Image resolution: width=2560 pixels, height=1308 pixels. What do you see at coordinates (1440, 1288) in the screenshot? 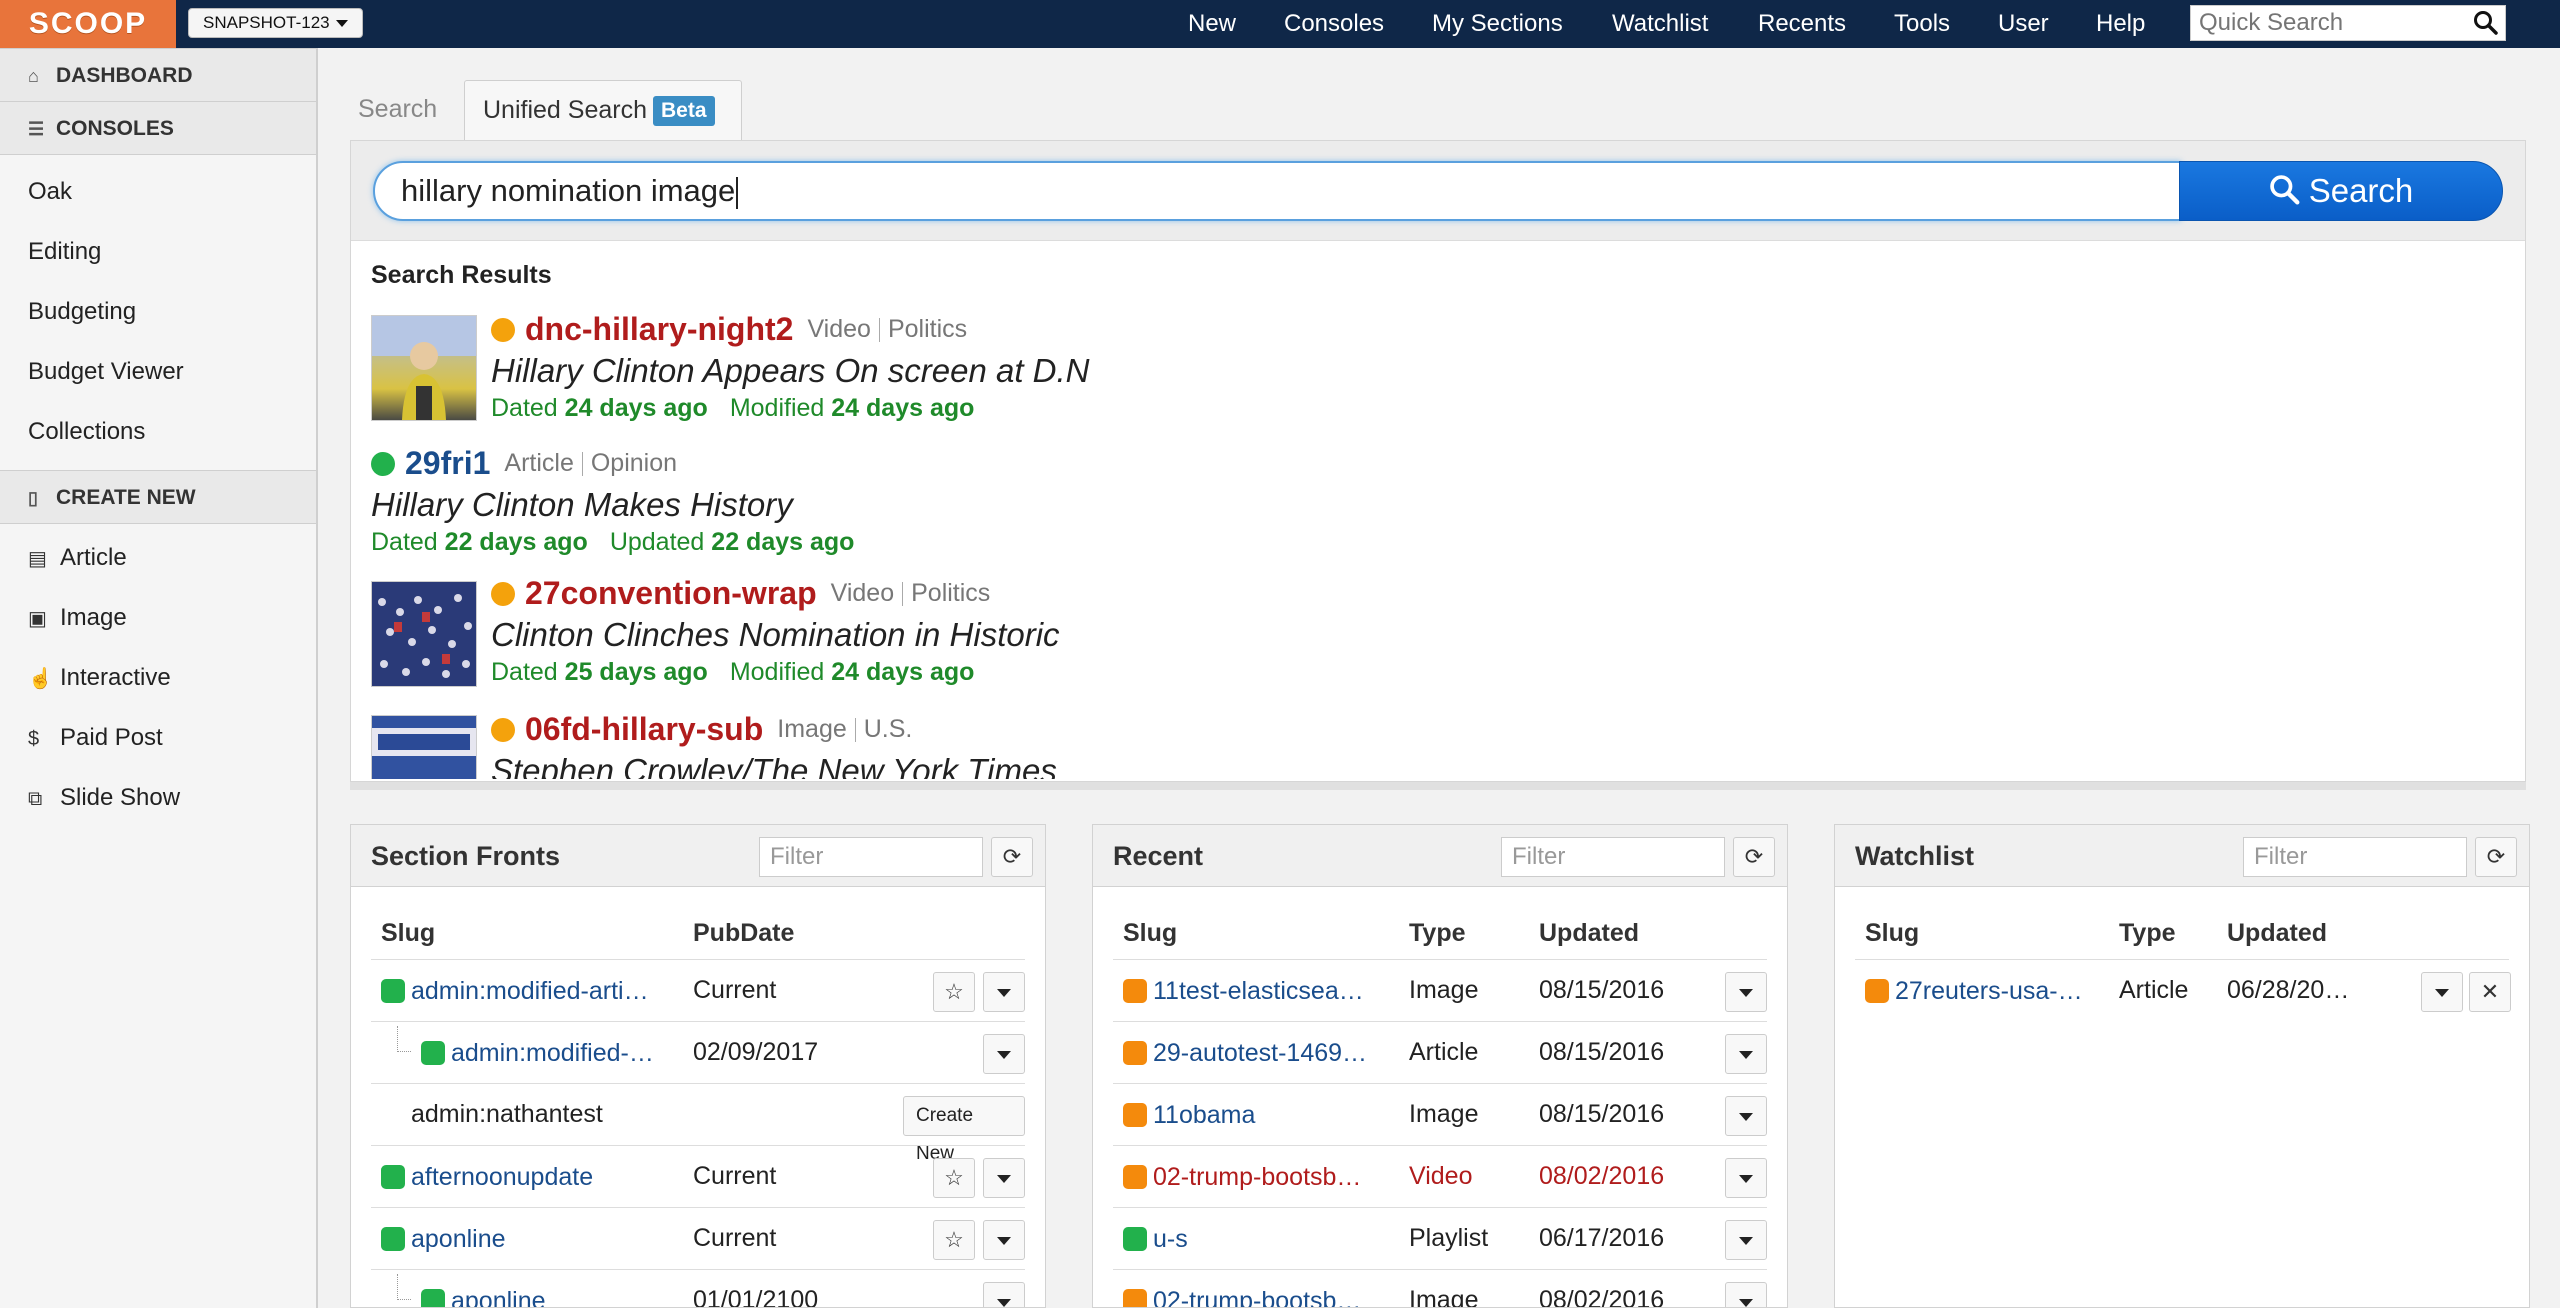
I see `table-row: 02-trump-bootsb… Image 08/02/2016` at bounding box center [1440, 1288].